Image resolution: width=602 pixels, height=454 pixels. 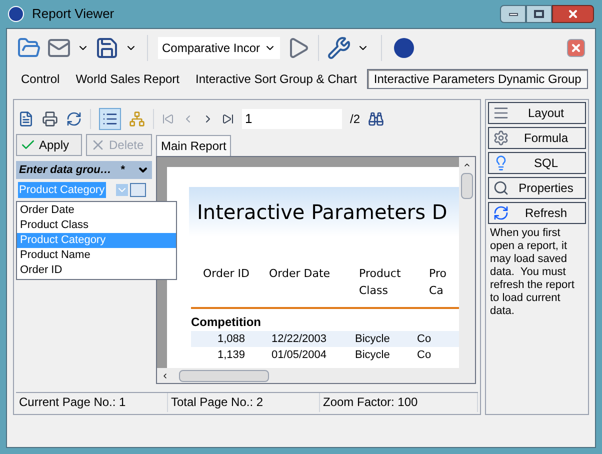 I want to click on tab: Interactive Parameters Dynamic Group, so click(x=477, y=79).